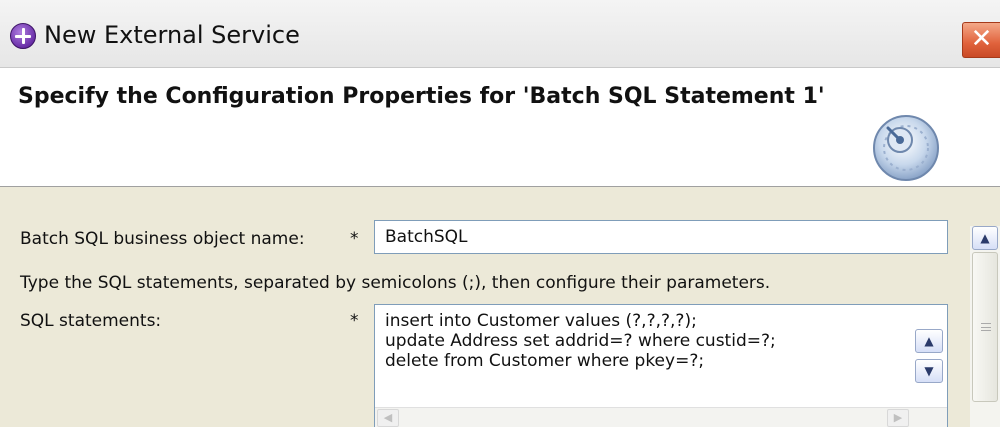 The image size is (1000, 427). I want to click on window-title: New External Service, so click(172, 35).